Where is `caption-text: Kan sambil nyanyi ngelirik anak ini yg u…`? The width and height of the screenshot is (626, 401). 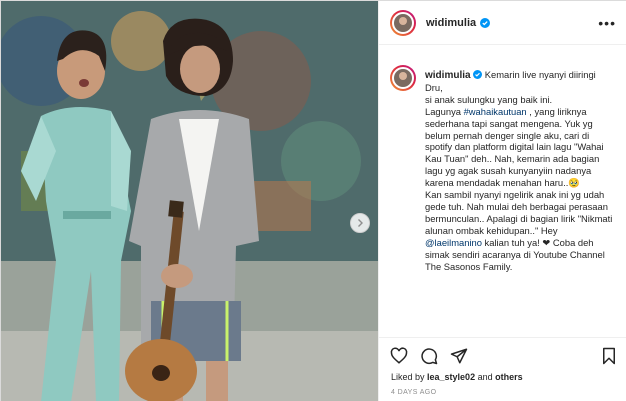 caption-text: Kan sambil nyanyi ngelirik anak ini yg u… is located at coordinates (519, 212).